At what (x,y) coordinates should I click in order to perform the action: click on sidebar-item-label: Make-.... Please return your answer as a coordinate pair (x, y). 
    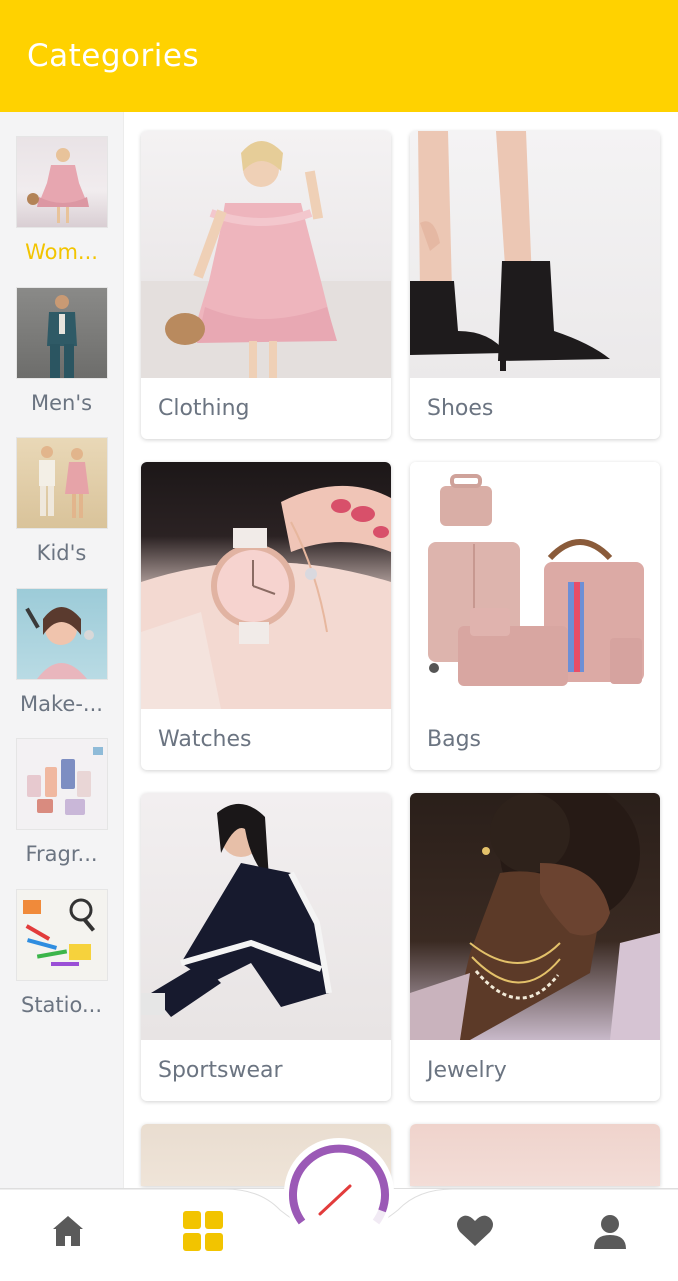
    Looking at the image, I should click on (61, 704).